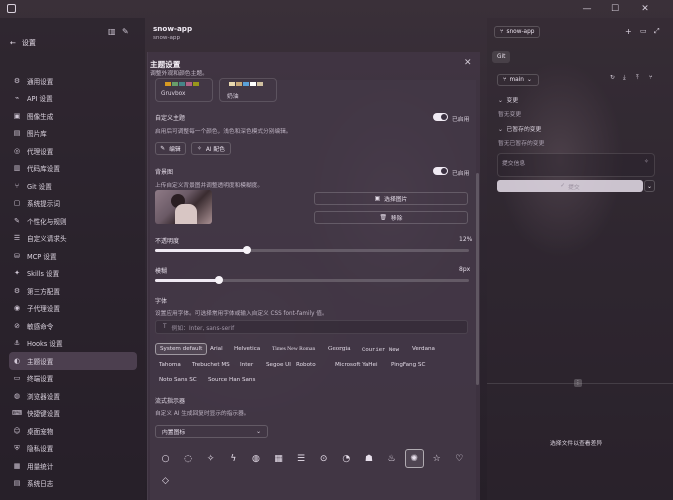  Describe the element at coordinates (247, 250) in the screenshot. I see `opacity-knob` at that location.